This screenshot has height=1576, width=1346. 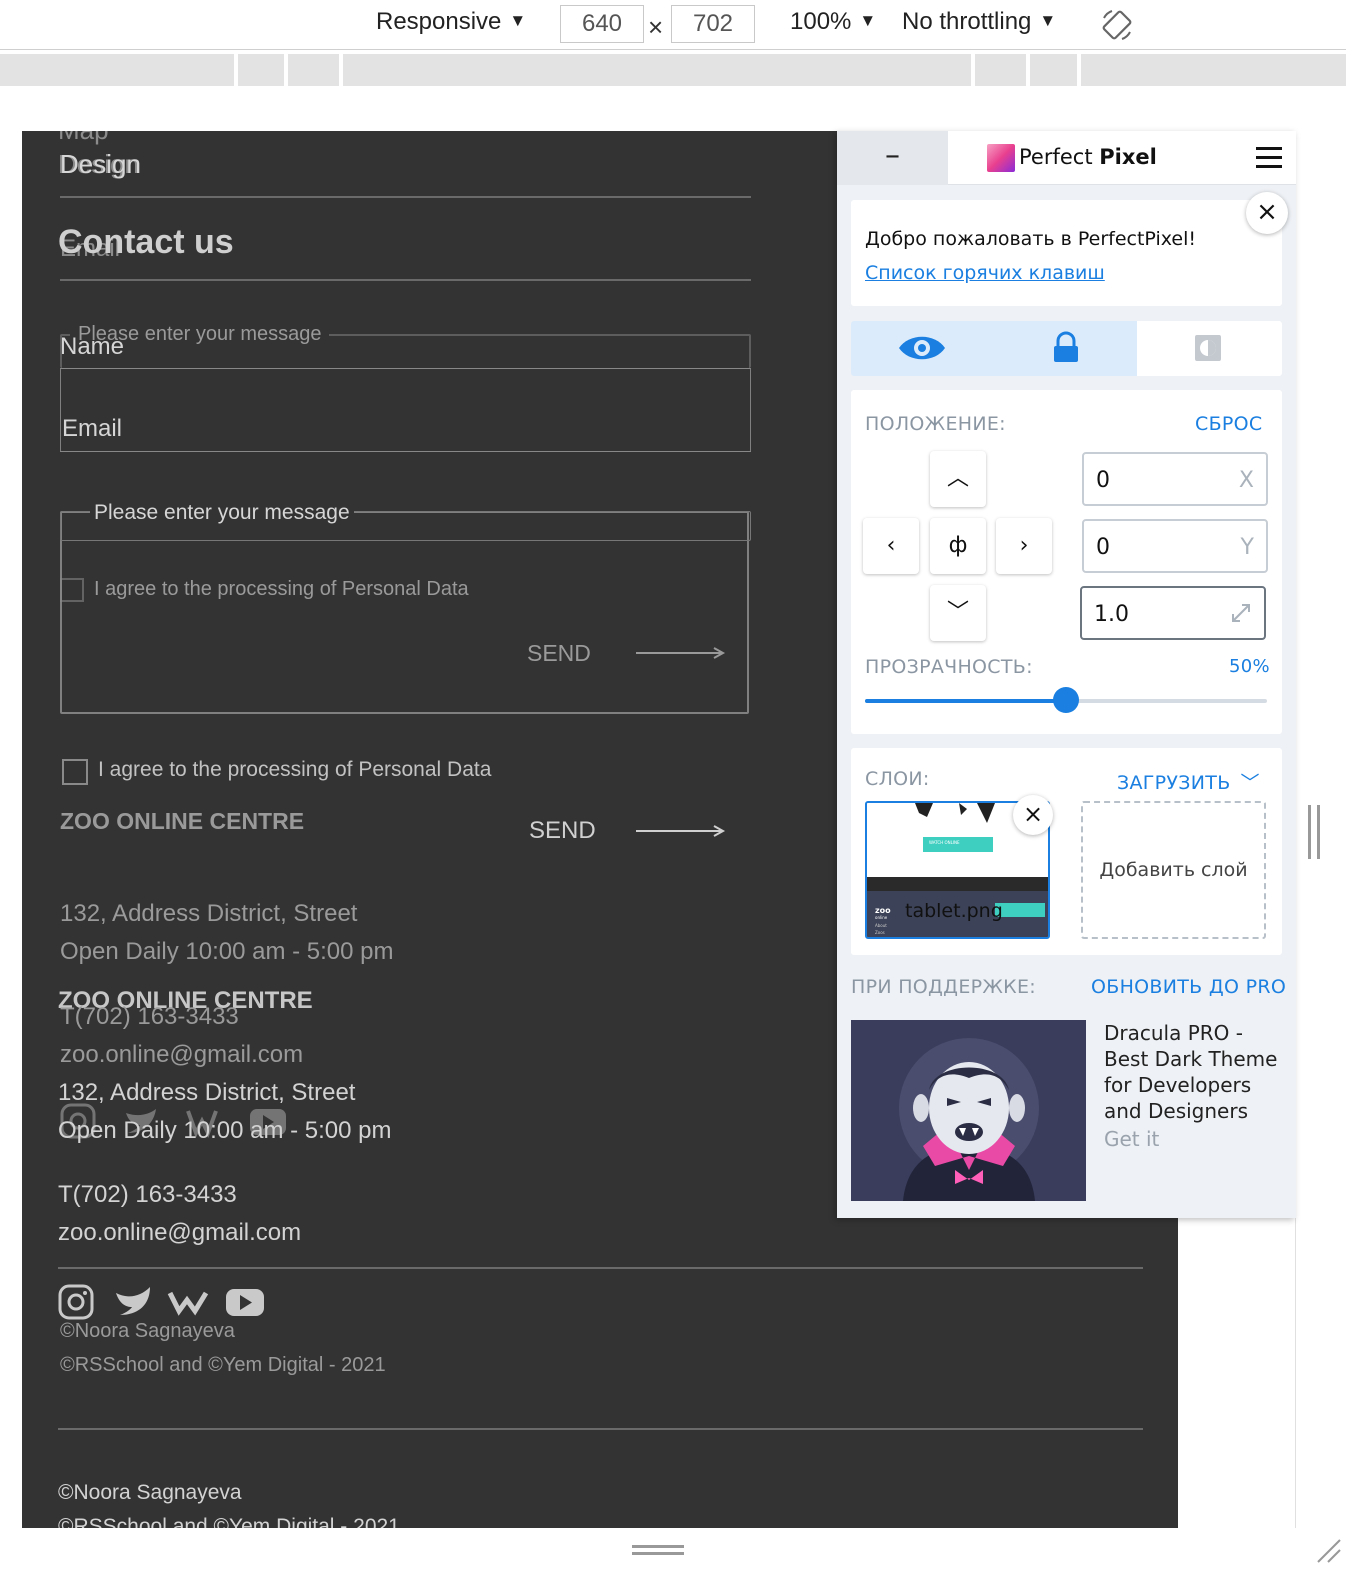 What do you see at coordinates (1059, 157) in the screenshot?
I see `title-plain: Perfect` at bounding box center [1059, 157].